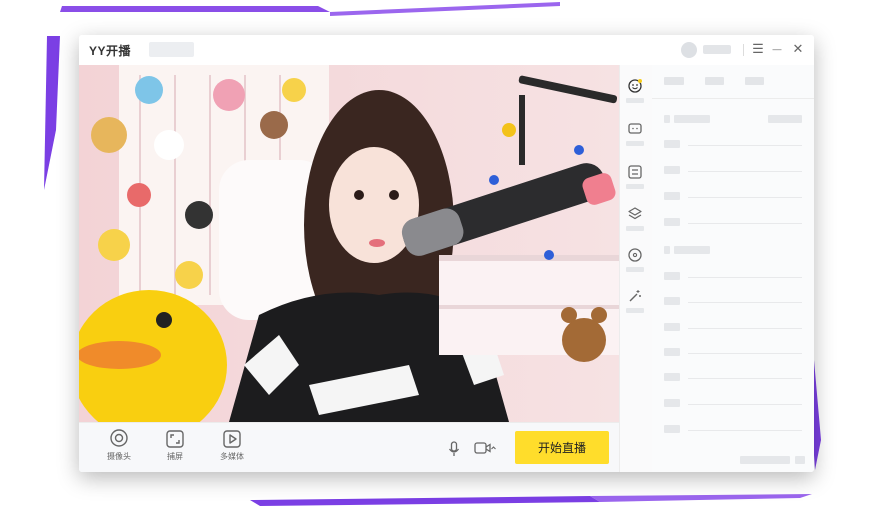 This screenshot has width=871, height=524. I want to click on capture-tool: 捕屏, so click(175, 445).